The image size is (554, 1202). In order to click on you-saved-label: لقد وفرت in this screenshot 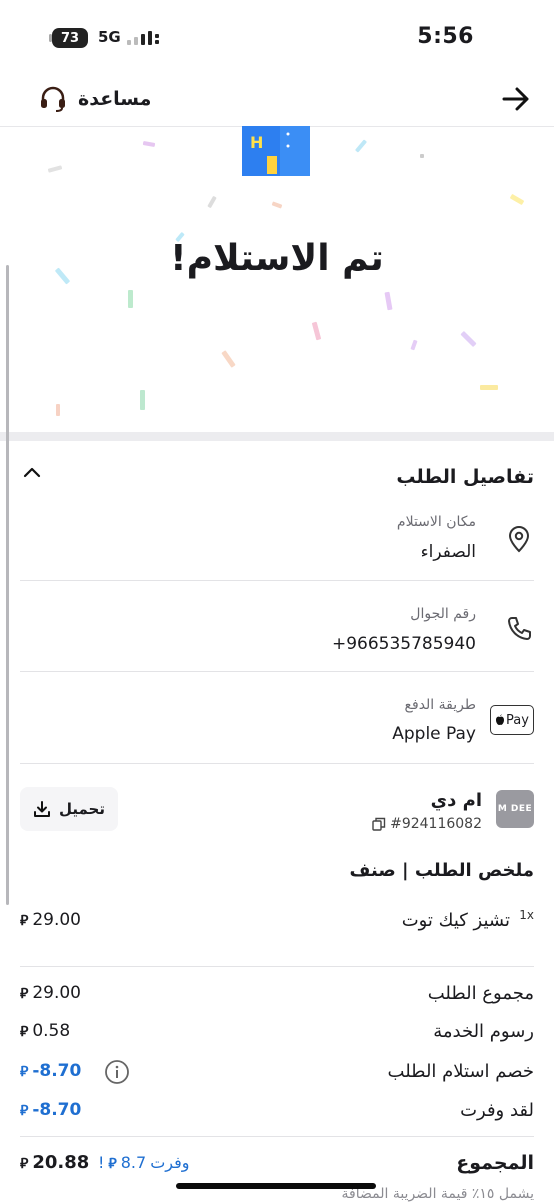, I will do `click(497, 1110)`.